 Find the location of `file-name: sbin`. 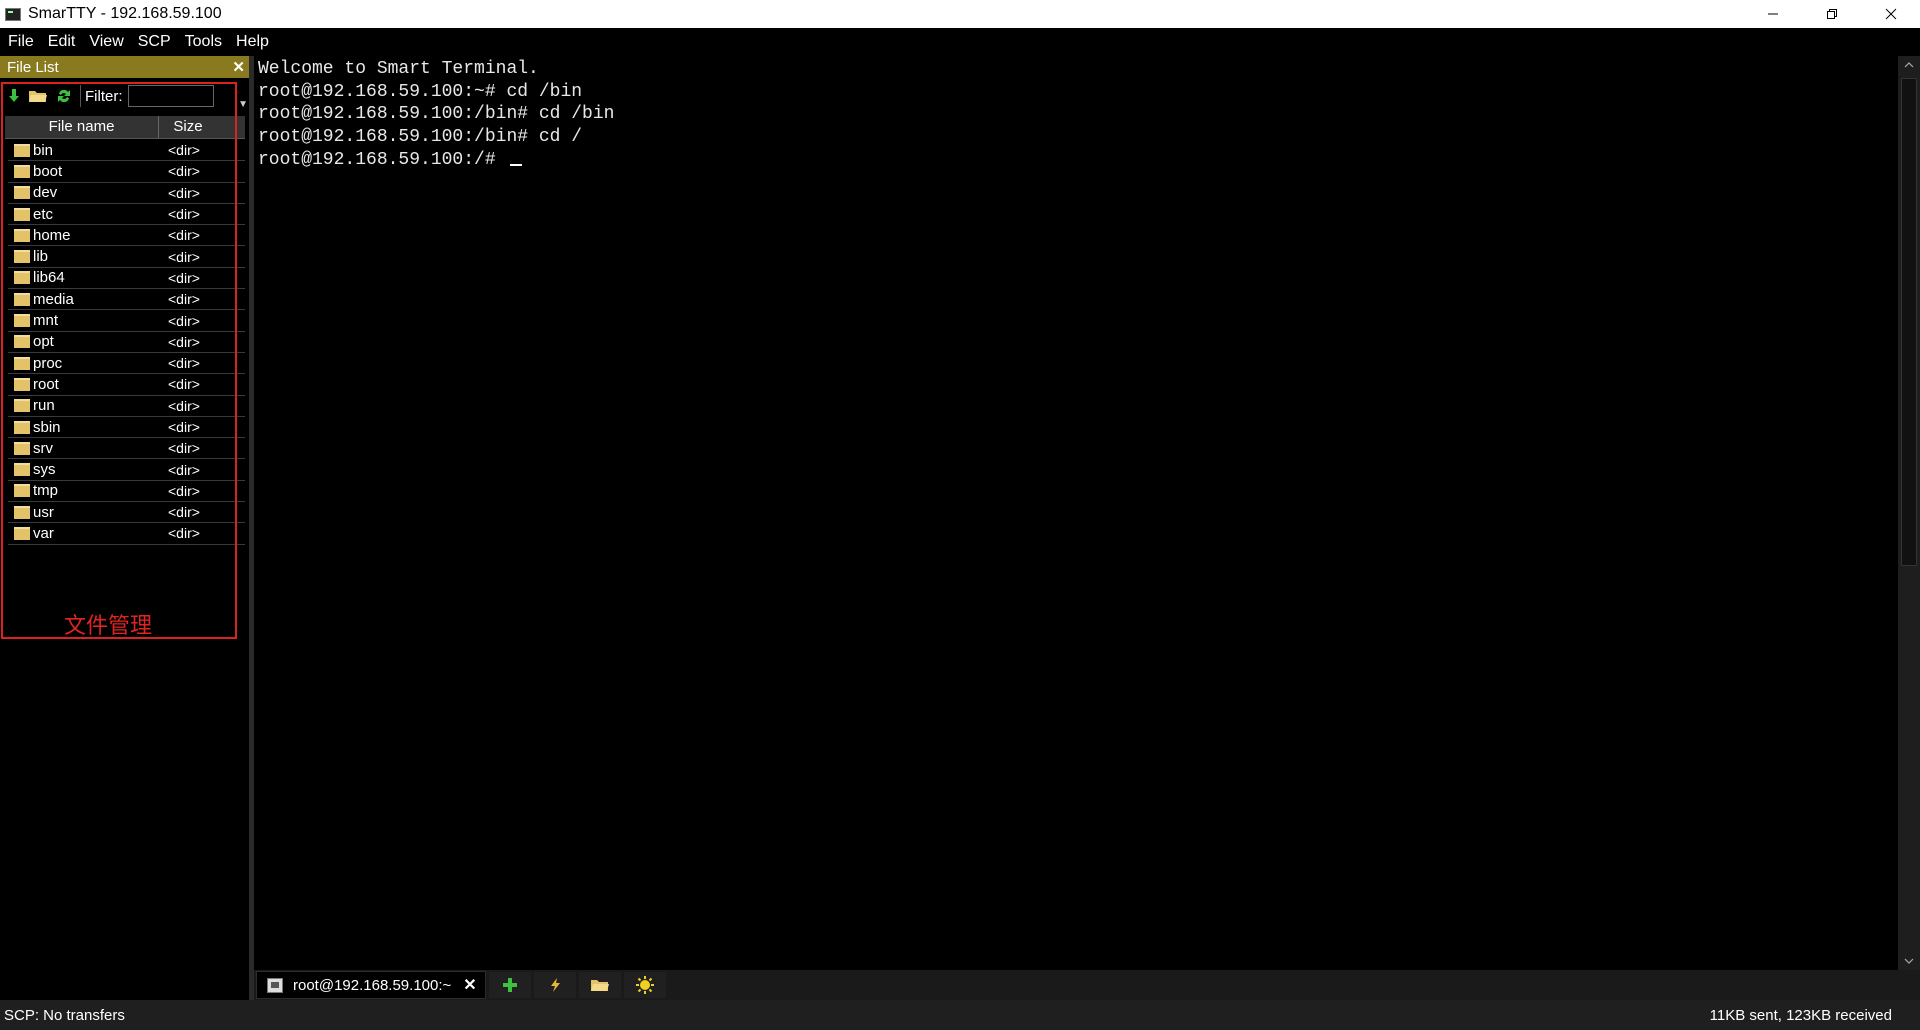

file-name: sbin is located at coordinates (47, 427).